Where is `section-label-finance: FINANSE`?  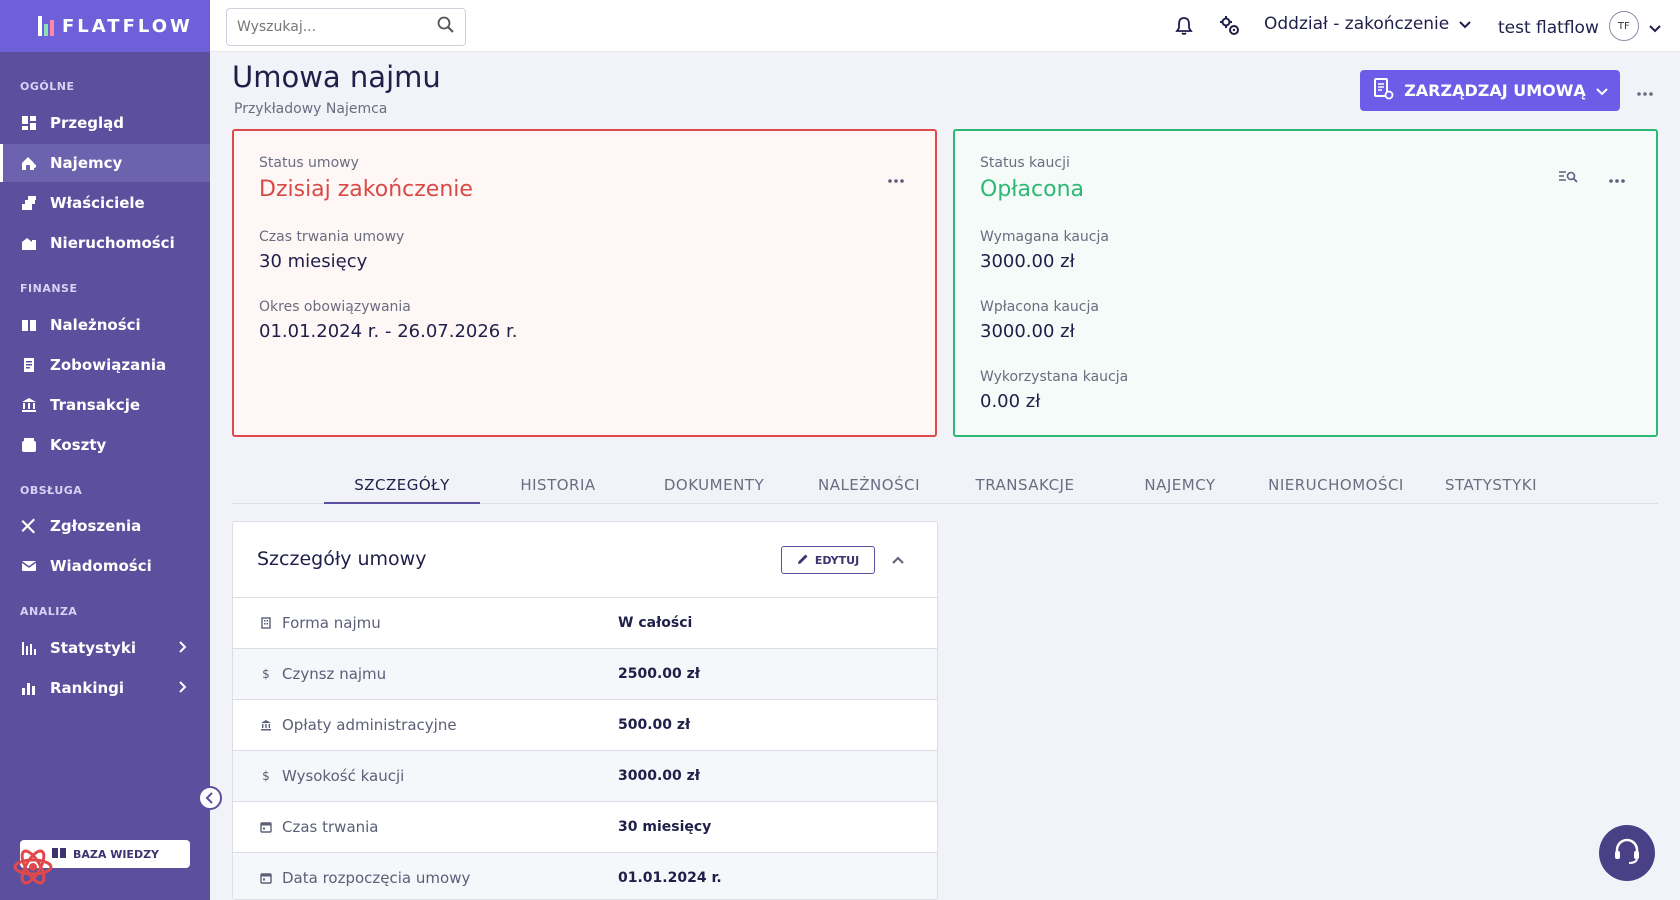
section-label-finance: FINANSE is located at coordinates (49, 288).